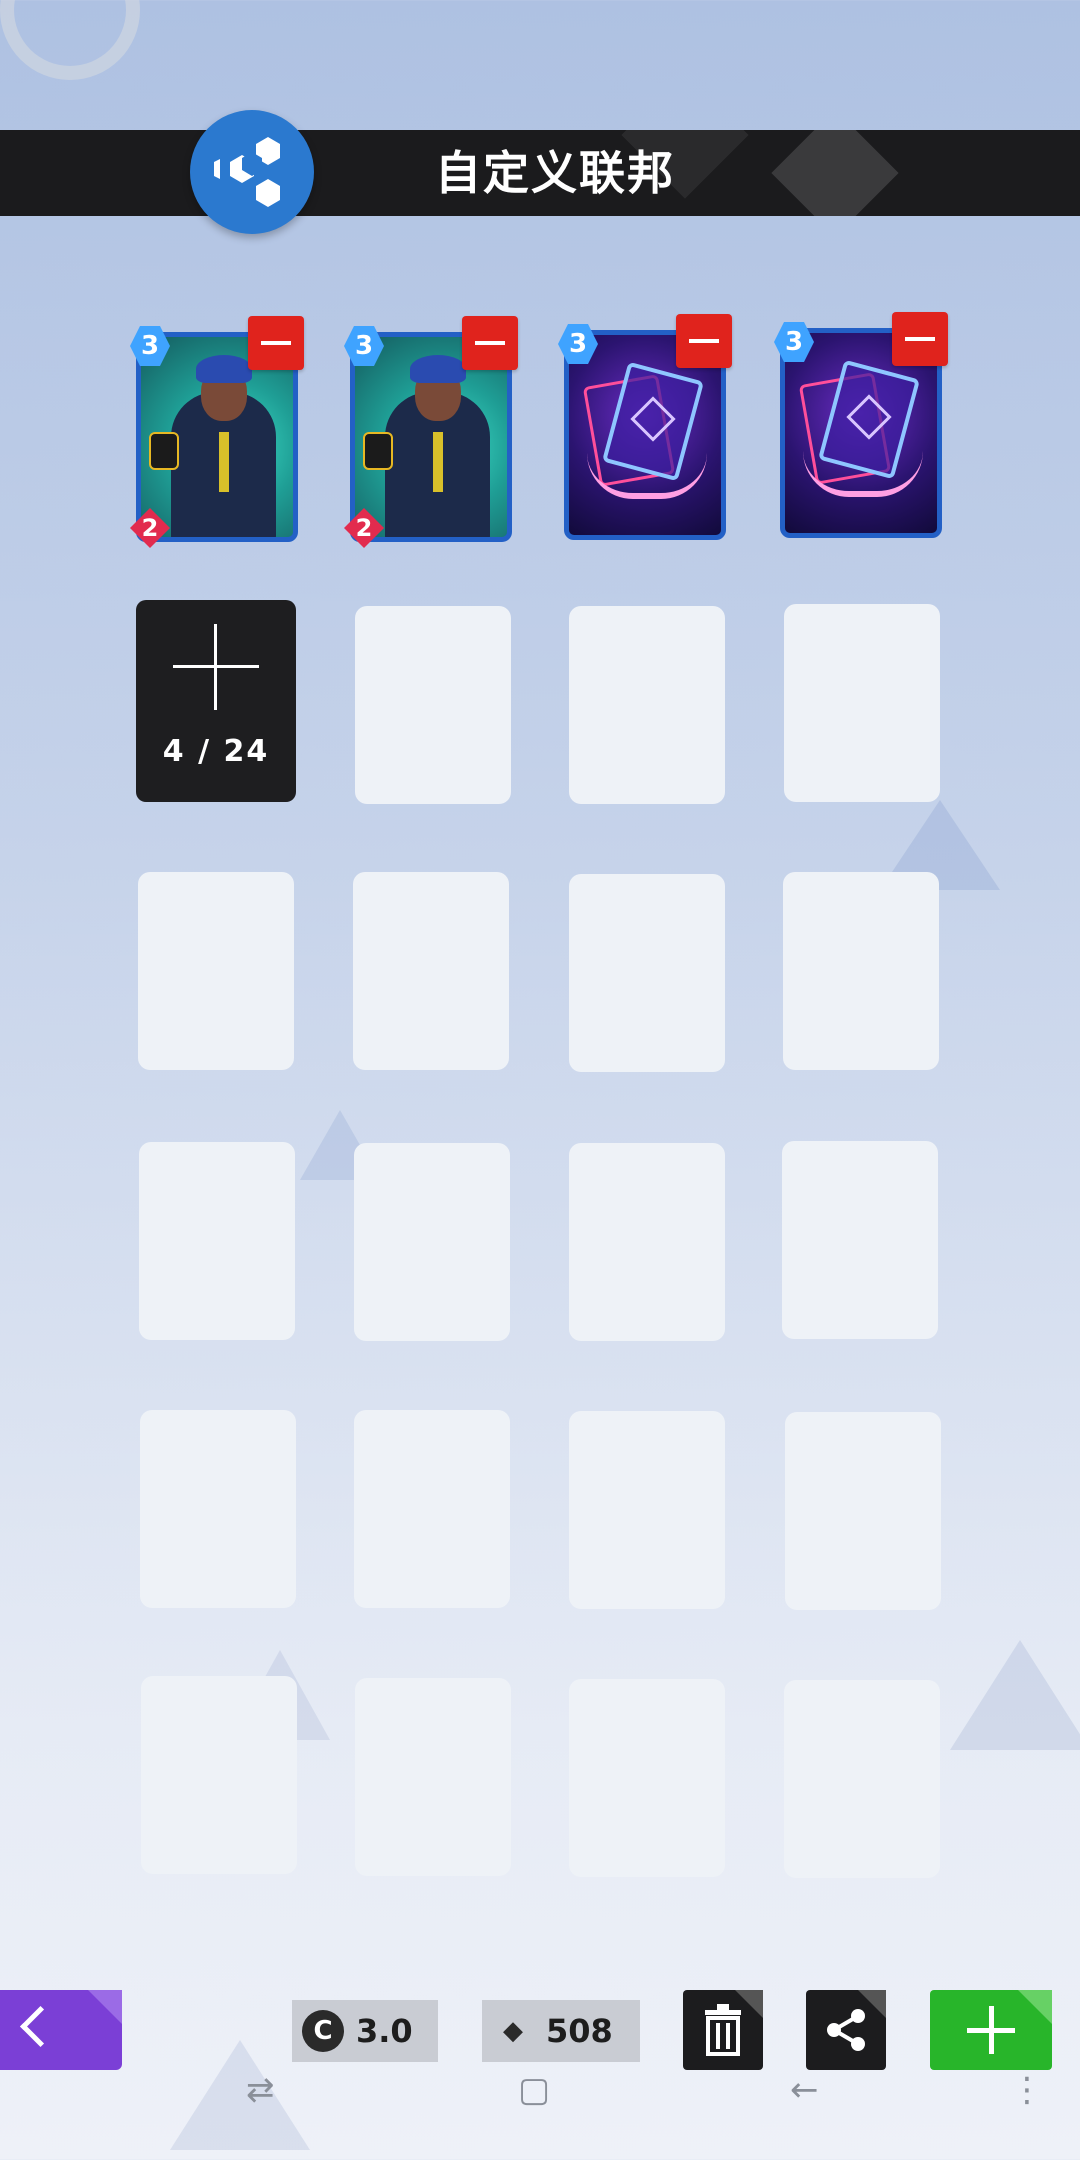  Describe the element at coordinates (534, 2090) in the screenshot. I see `home-nav: ▢` at that location.